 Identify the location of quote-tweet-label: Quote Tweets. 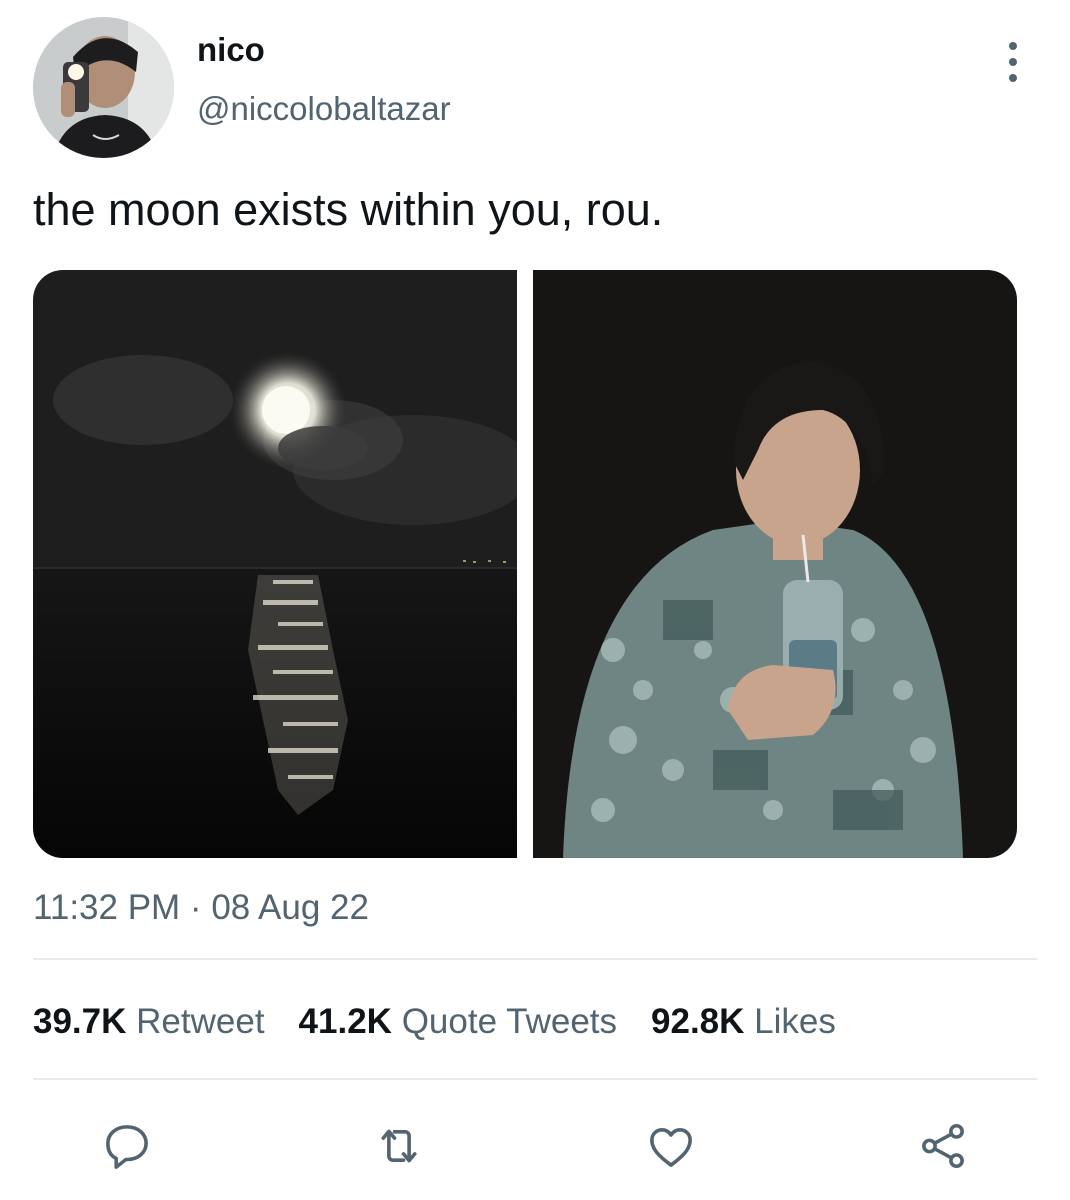
(509, 1021).